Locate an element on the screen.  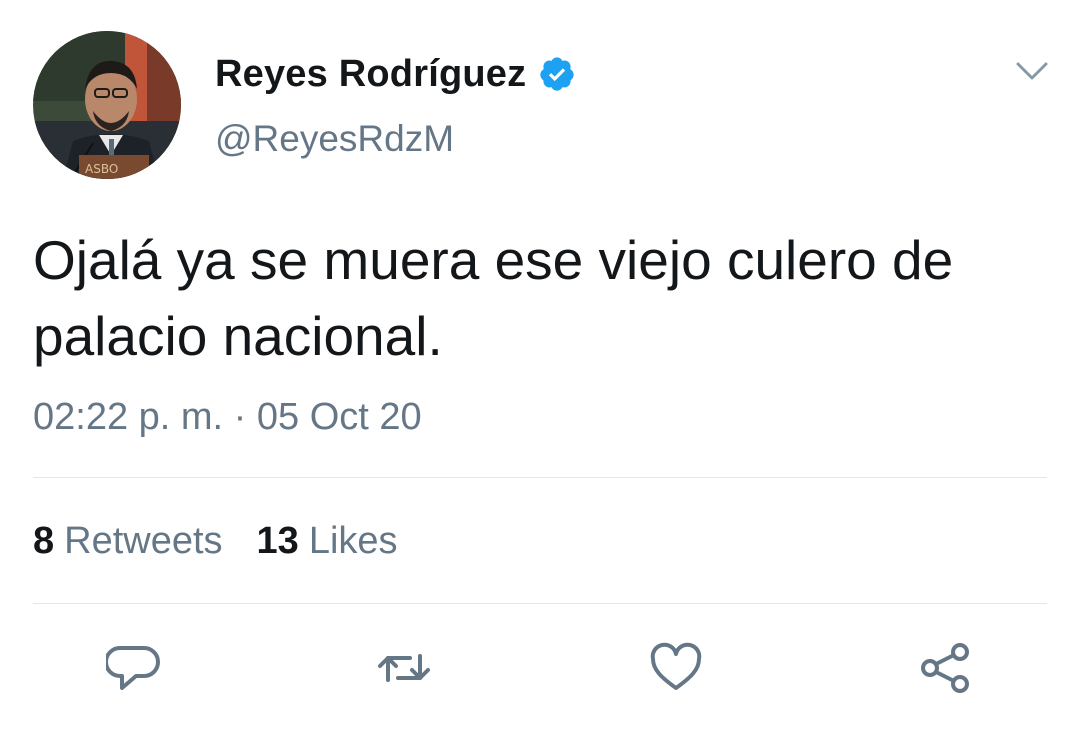
retweet-button is located at coordinates (404, 668).